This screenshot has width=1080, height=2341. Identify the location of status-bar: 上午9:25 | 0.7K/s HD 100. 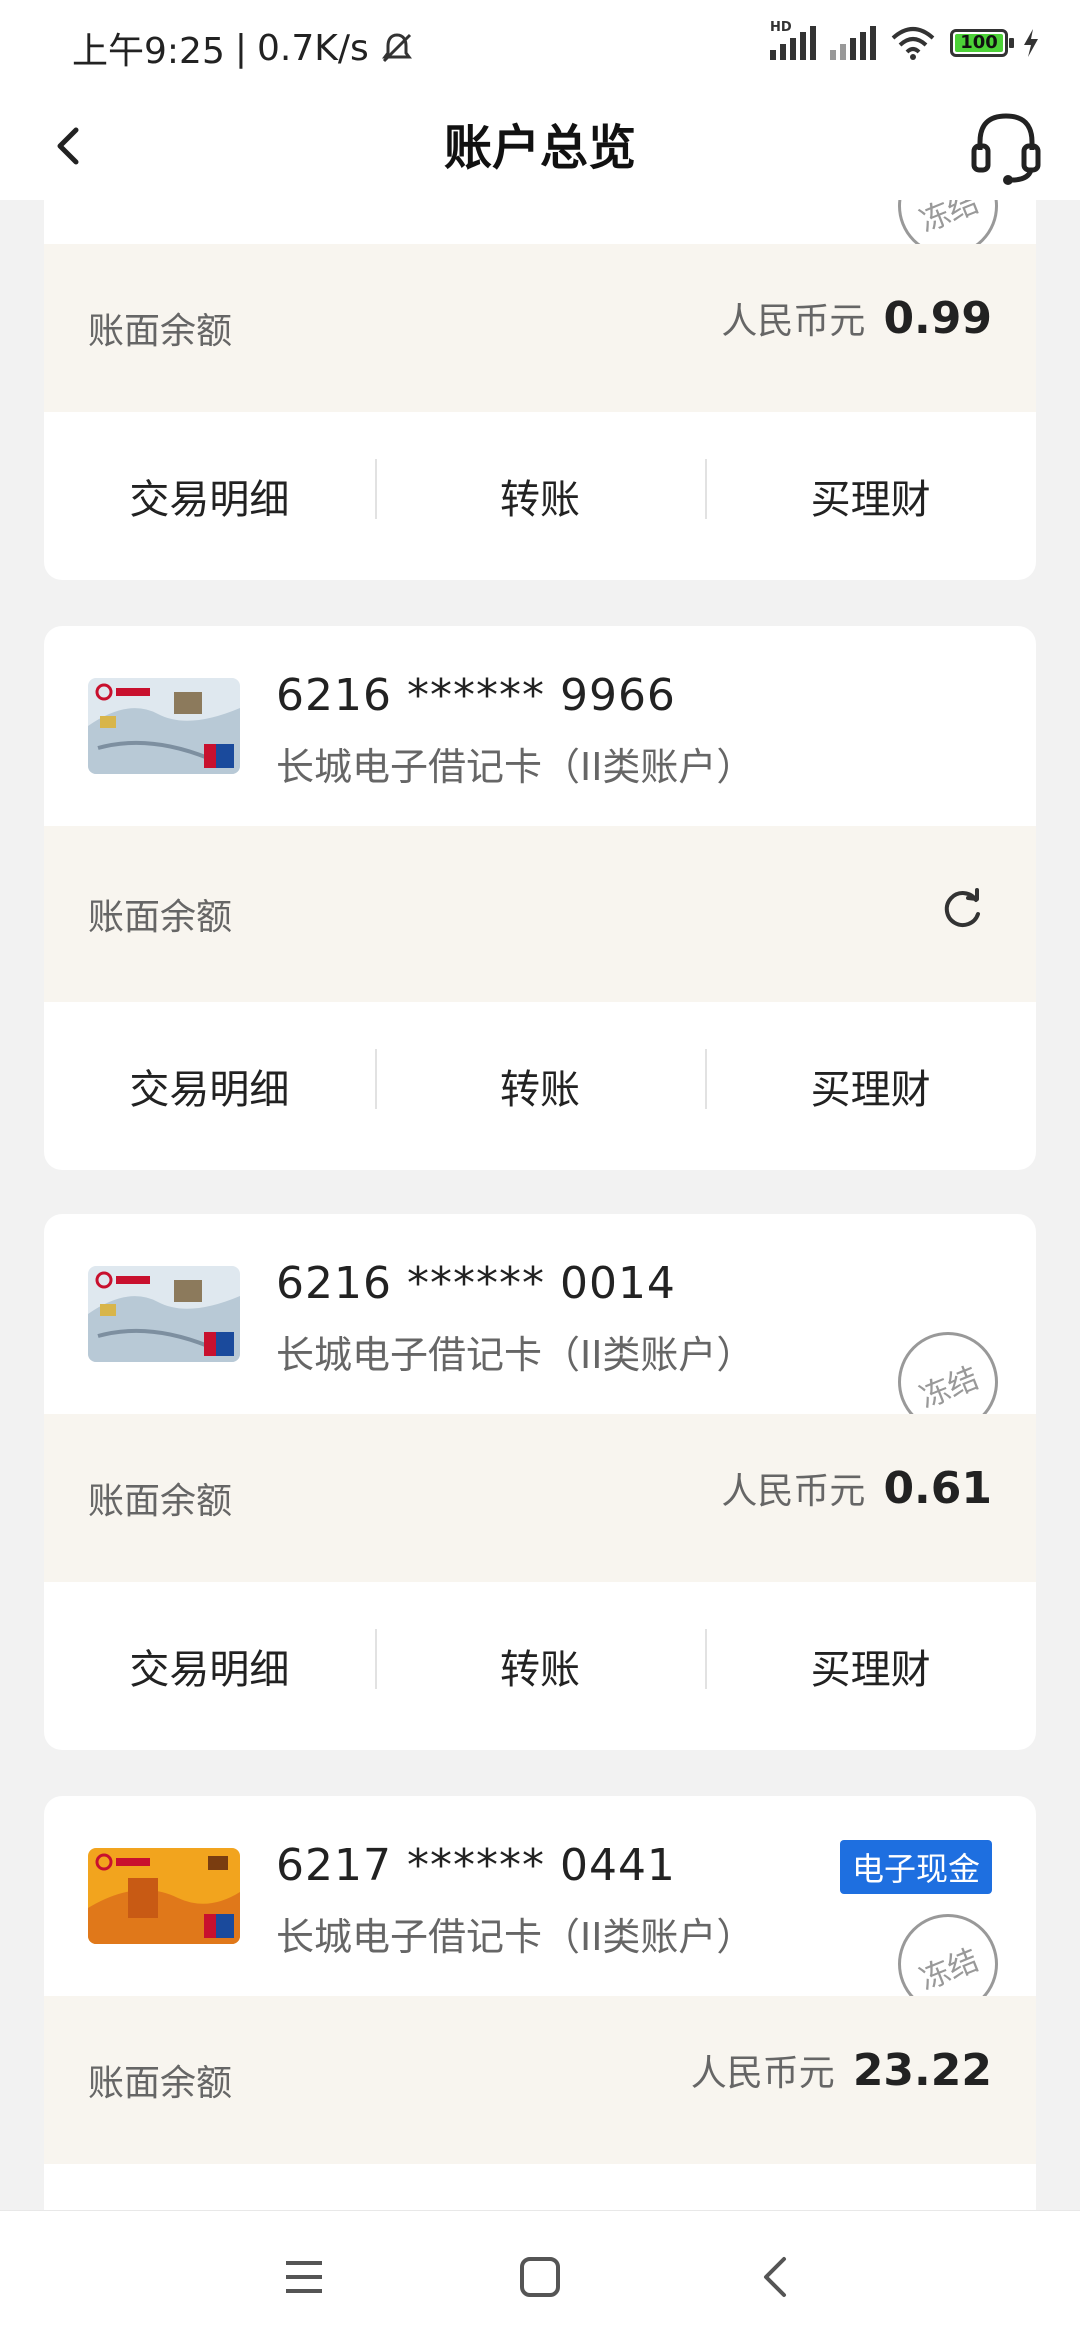
(540, 48).